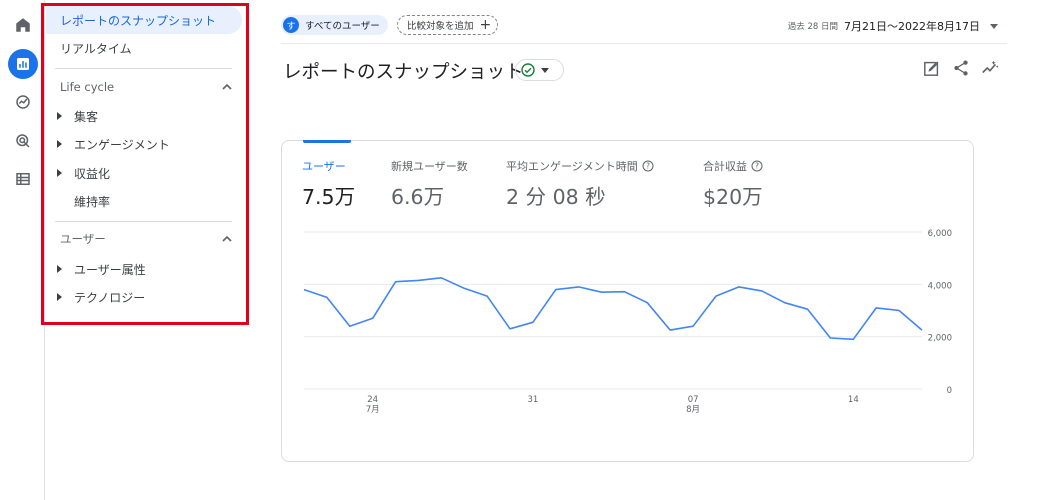 This screenshot has width=1046, height=500. I want to click on nav-report-snapshot: レポートのスナップショット, so click(144, 20).